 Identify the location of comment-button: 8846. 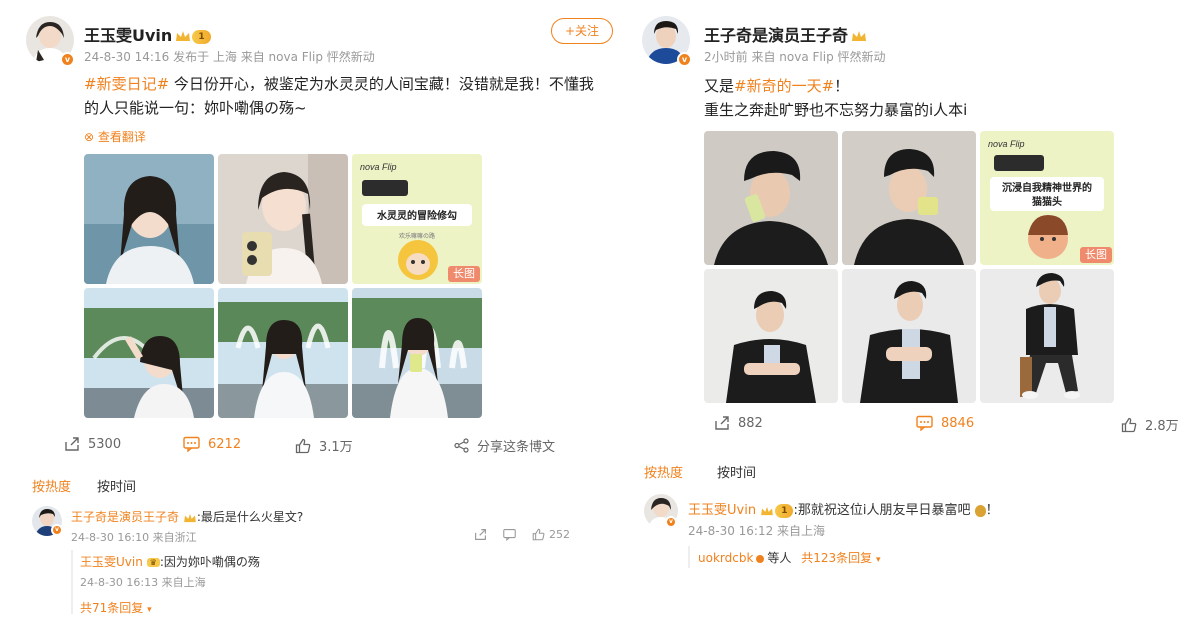
(945, 423).